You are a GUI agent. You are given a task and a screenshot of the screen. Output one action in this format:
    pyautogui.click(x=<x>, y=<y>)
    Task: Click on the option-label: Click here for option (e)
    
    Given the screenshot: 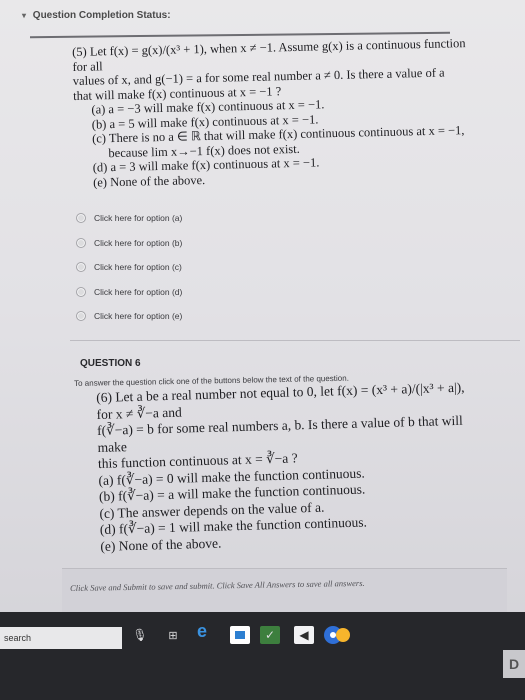 What is the action you would take?
    pyautogui.click(x=138, y=316)
    